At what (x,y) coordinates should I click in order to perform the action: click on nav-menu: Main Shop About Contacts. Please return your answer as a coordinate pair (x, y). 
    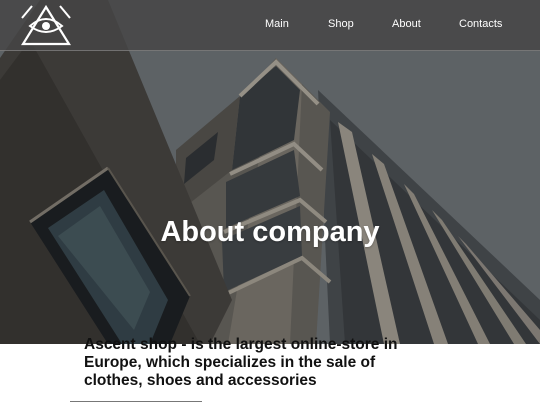
    Looking at the image, I should click on (270, 25).